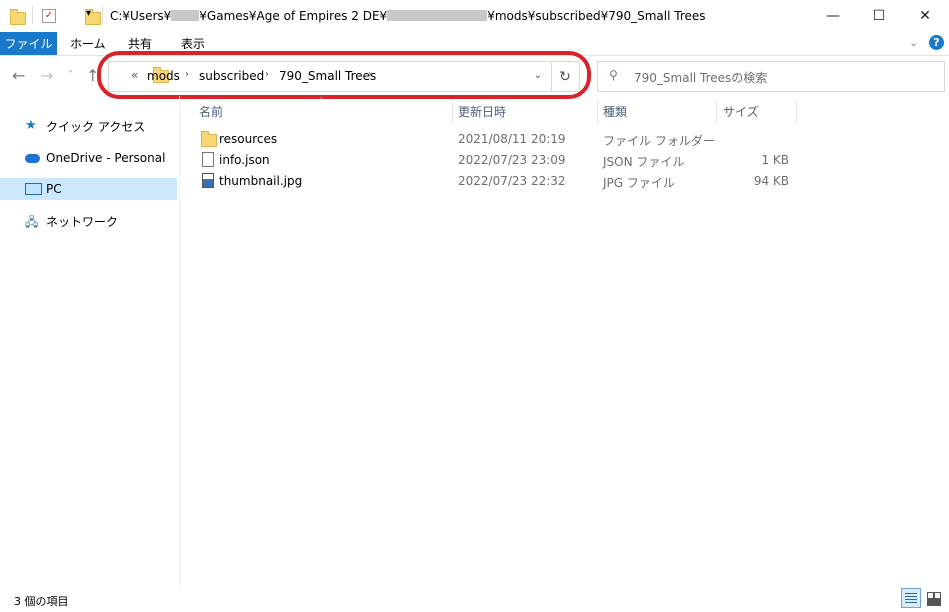 Image resolution: width=949 pixels, height=612 pixels. Describe the element at coordinates (208, 180) in the screenshot. I see `image-file-icon` at that location.